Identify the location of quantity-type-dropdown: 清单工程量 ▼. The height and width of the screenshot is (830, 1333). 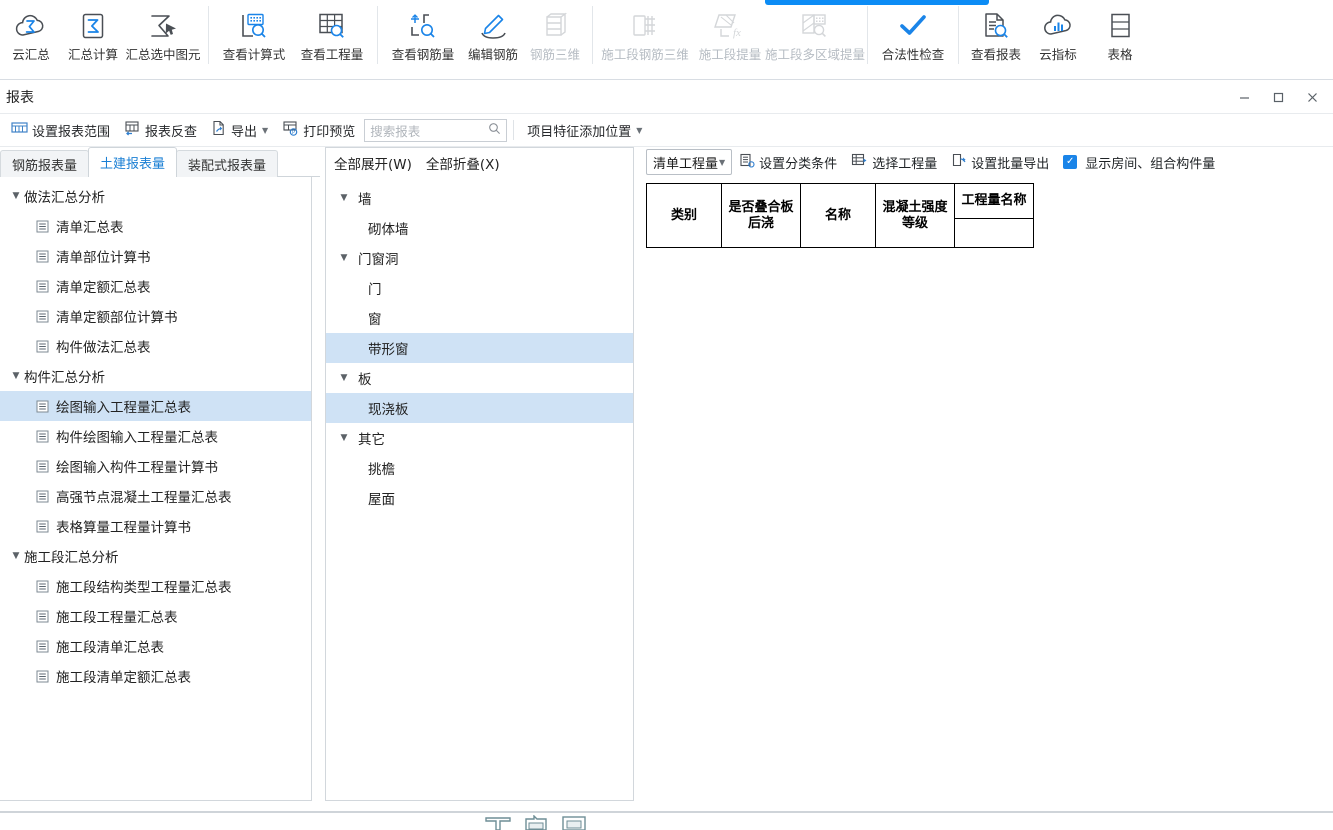
(689, 162).